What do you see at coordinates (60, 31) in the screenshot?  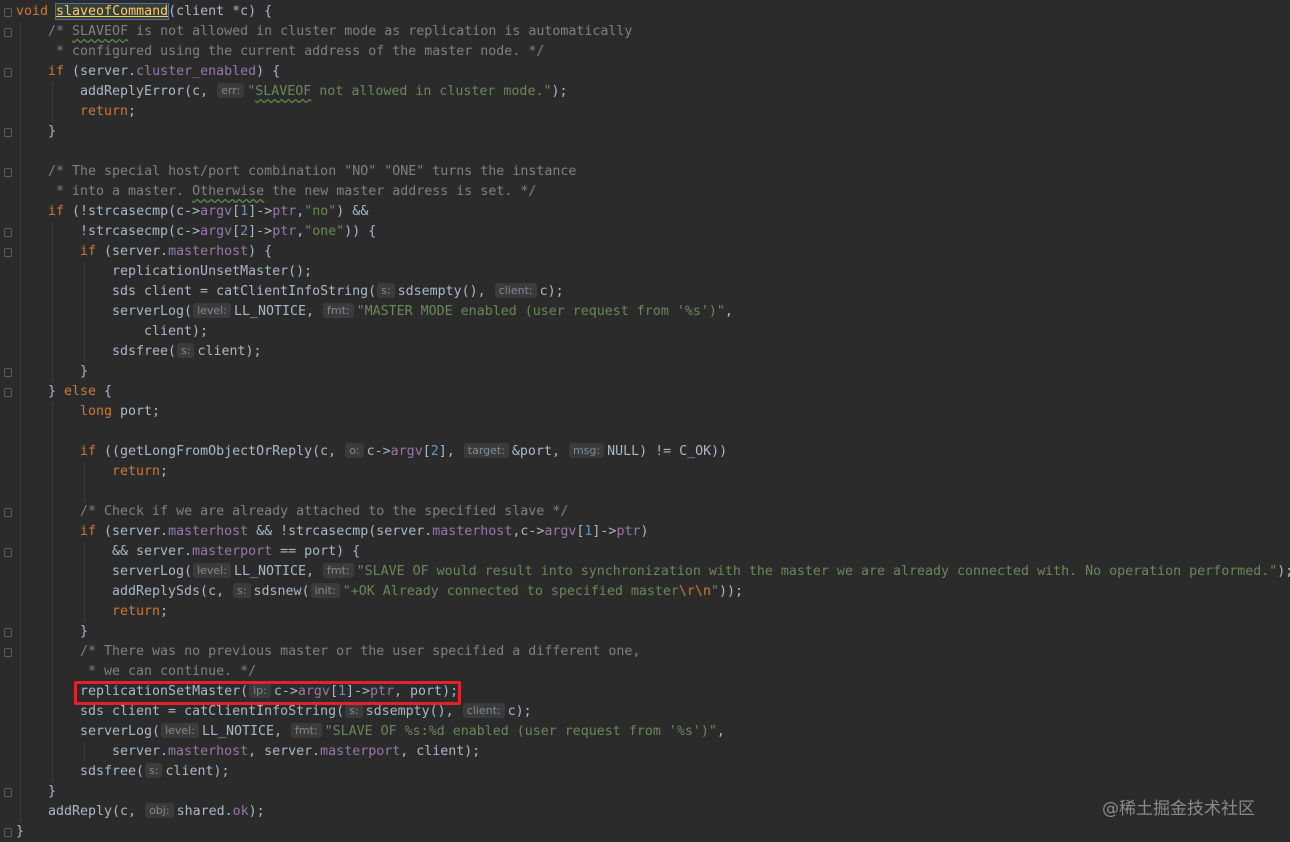 I see `code-token: /*` at bounding box center [60, 31].